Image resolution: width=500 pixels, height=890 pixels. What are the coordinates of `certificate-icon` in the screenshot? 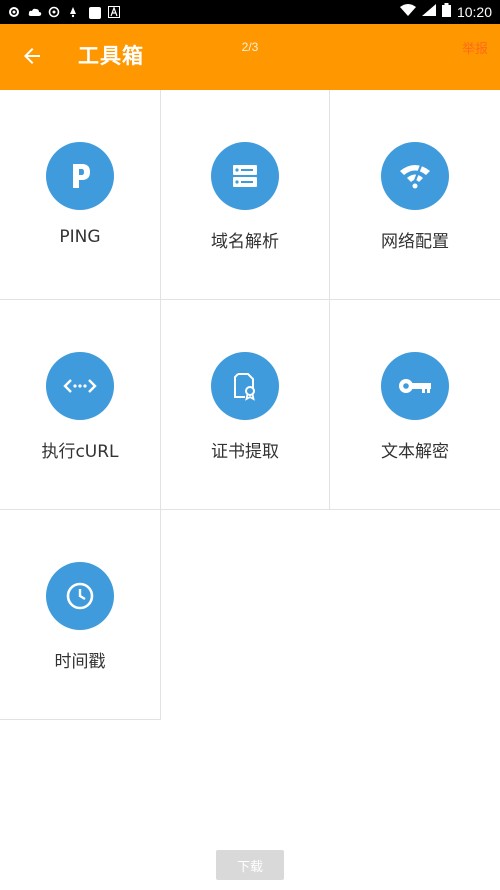 It's located at (244, 387).